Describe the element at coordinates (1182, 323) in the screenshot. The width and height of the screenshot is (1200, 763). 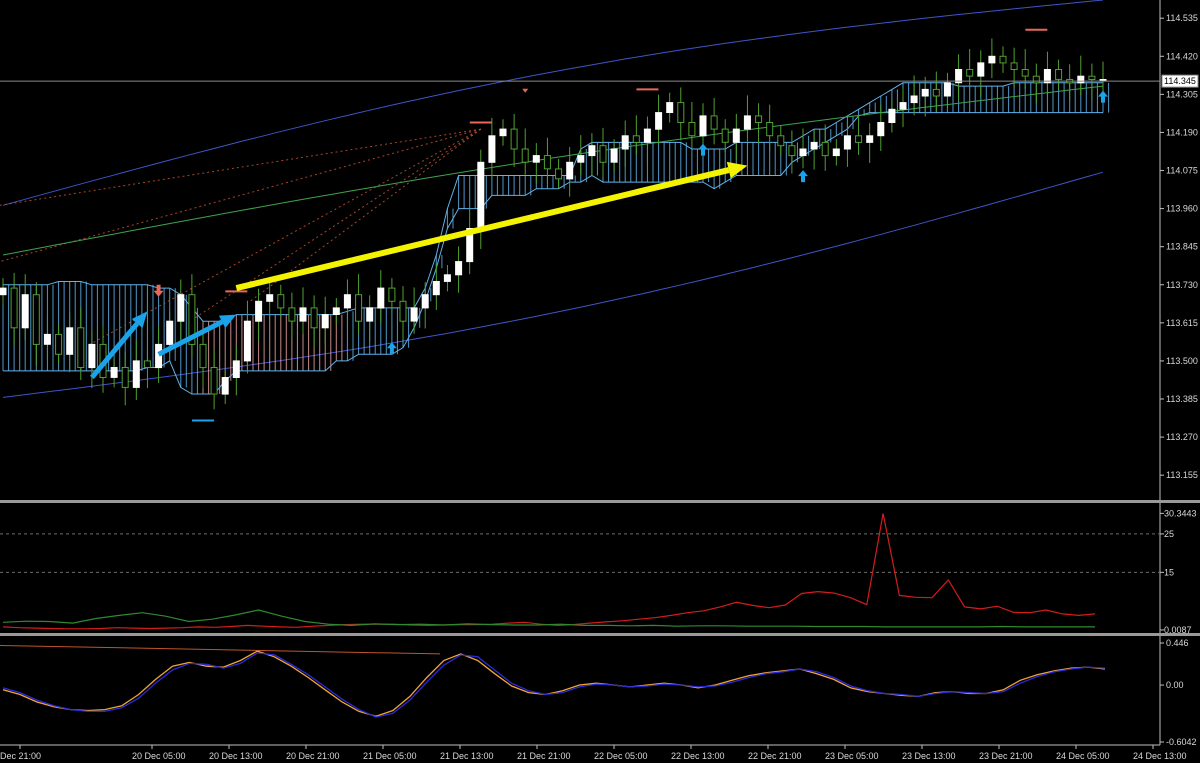
I see `price-tick-label: 113.615` at that location.